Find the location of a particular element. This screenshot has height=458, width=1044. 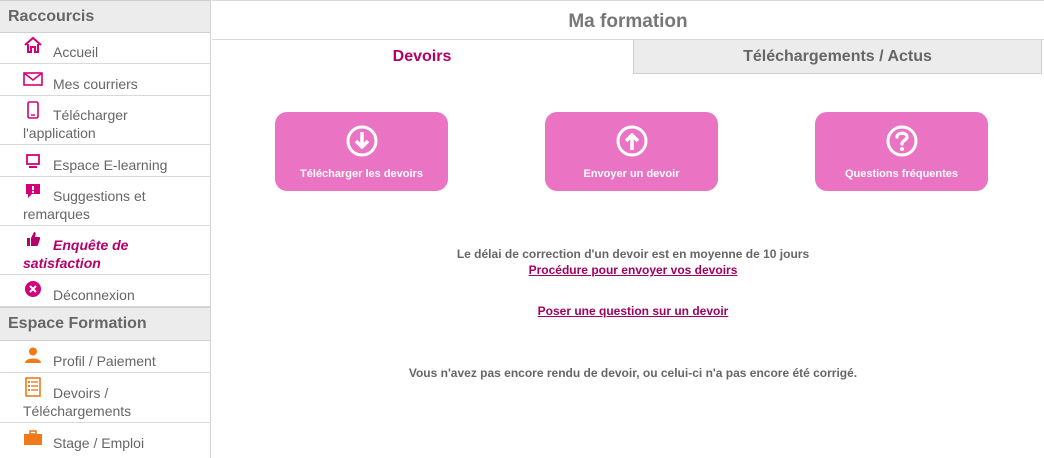

telecharger-devoirs-button: Télécharger les devoirs is located at coordinates (361, 151).